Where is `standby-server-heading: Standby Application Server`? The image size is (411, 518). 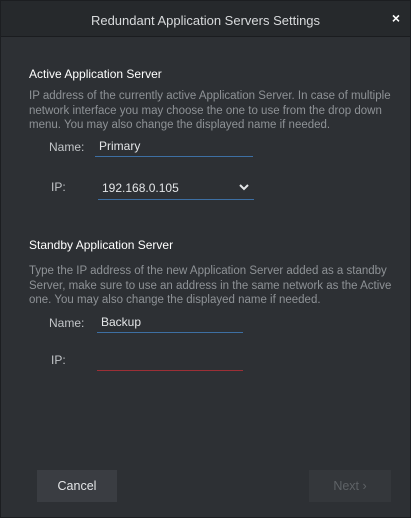 standby-server-heading: Standby Application Server is located at coordinates (101, 245).